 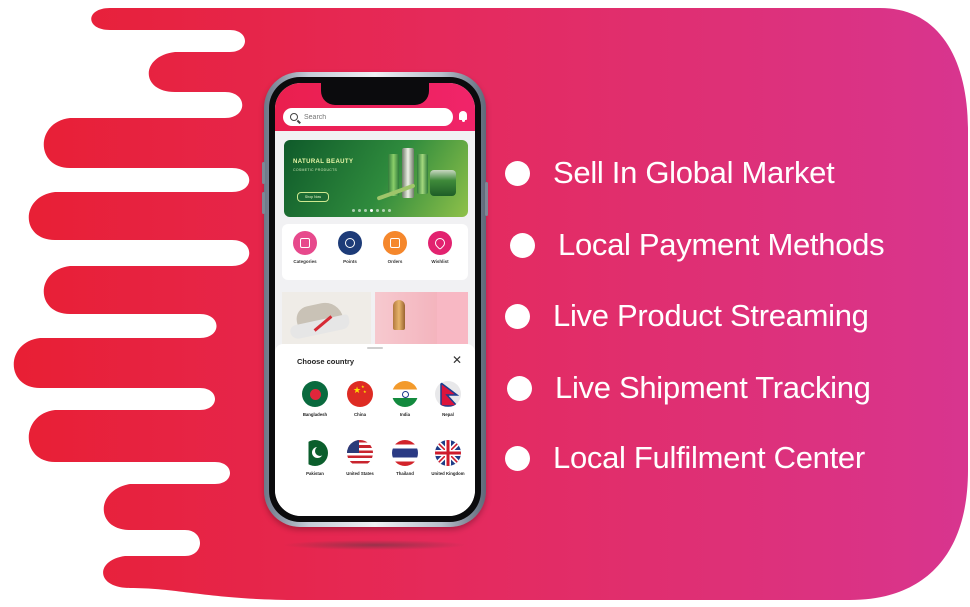 I want to click on sheet-handle, so click(x=375, y=348).